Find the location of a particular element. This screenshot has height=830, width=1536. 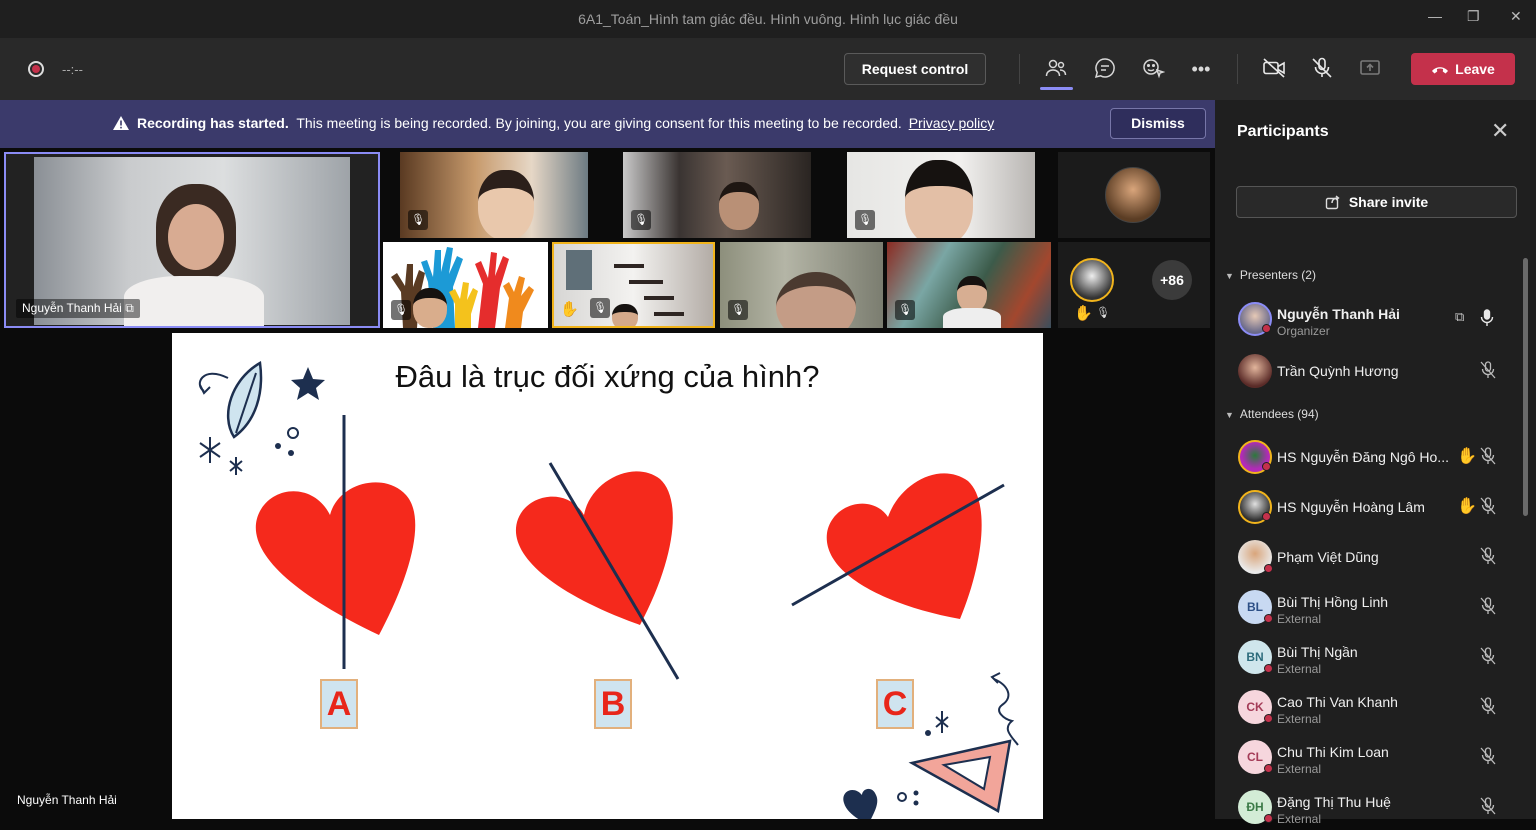

participant-row: Phạm Việt Dũng is located at coordinates (1367, 557).